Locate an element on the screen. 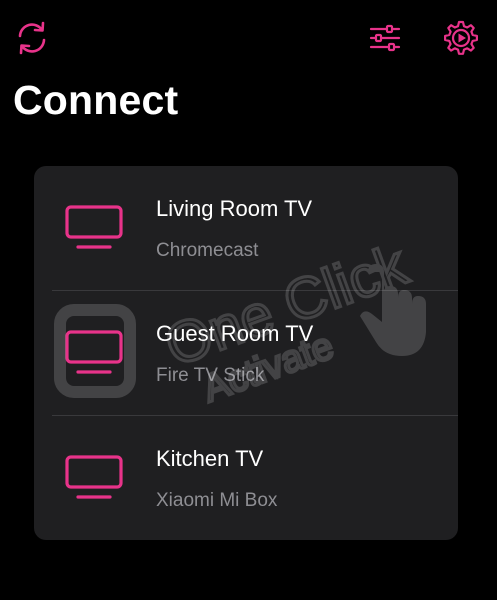 This screenshot has width=497, height=600. sliders-icon is located at coordinates (385, 38).